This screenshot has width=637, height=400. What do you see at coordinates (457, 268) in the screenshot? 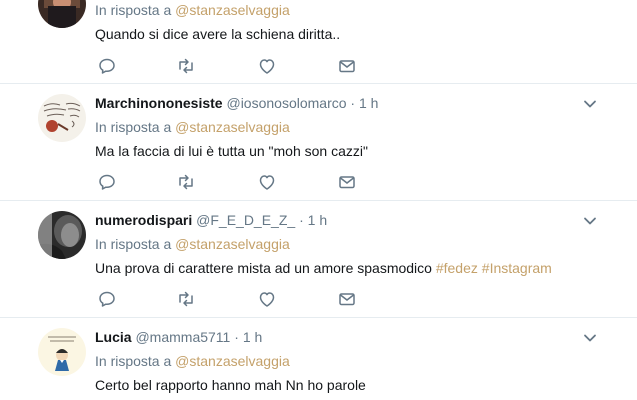
I see `hashtag-link: #fedez` at bounding box center [457, 268].